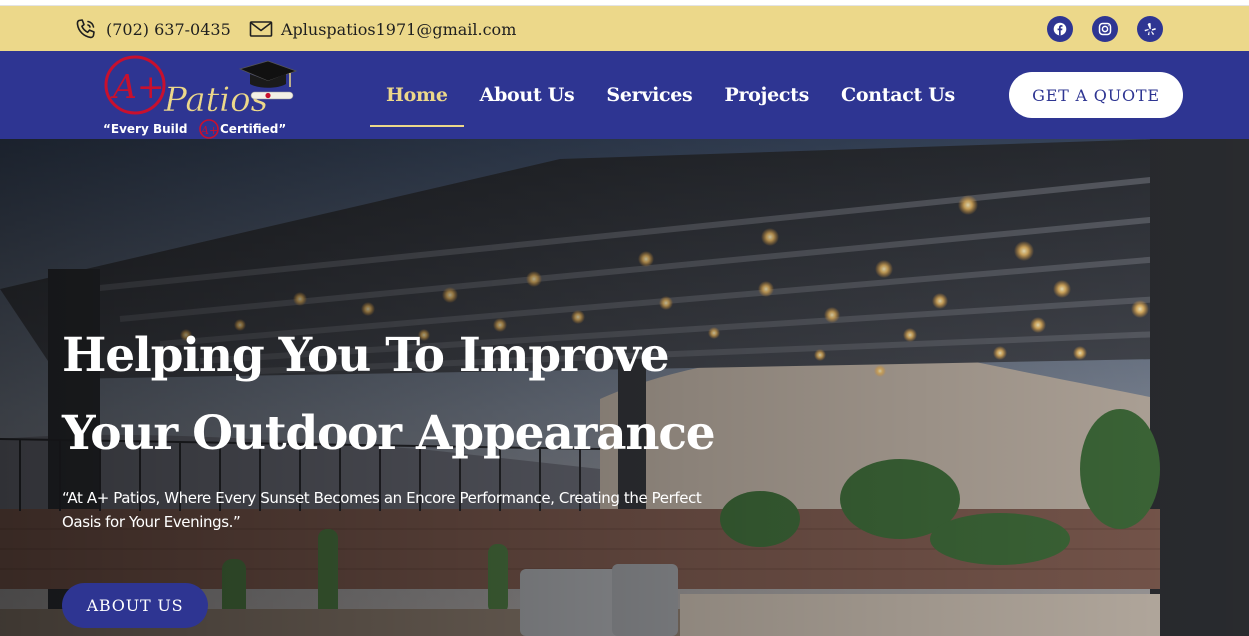 The height and width of the screenshot is (636, 1249). Describe the element at coordinates (261, 29) in the screenshot. I see `mail-icon` at that location.